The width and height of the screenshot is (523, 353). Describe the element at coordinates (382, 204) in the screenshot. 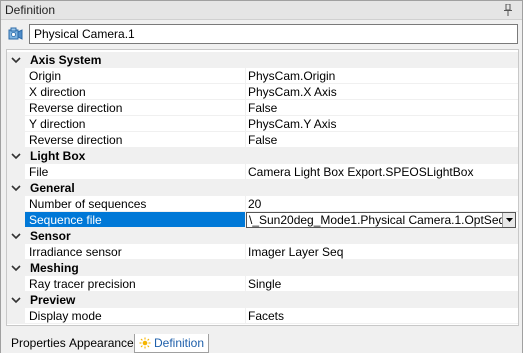

I see `property-value: 20` at that location.